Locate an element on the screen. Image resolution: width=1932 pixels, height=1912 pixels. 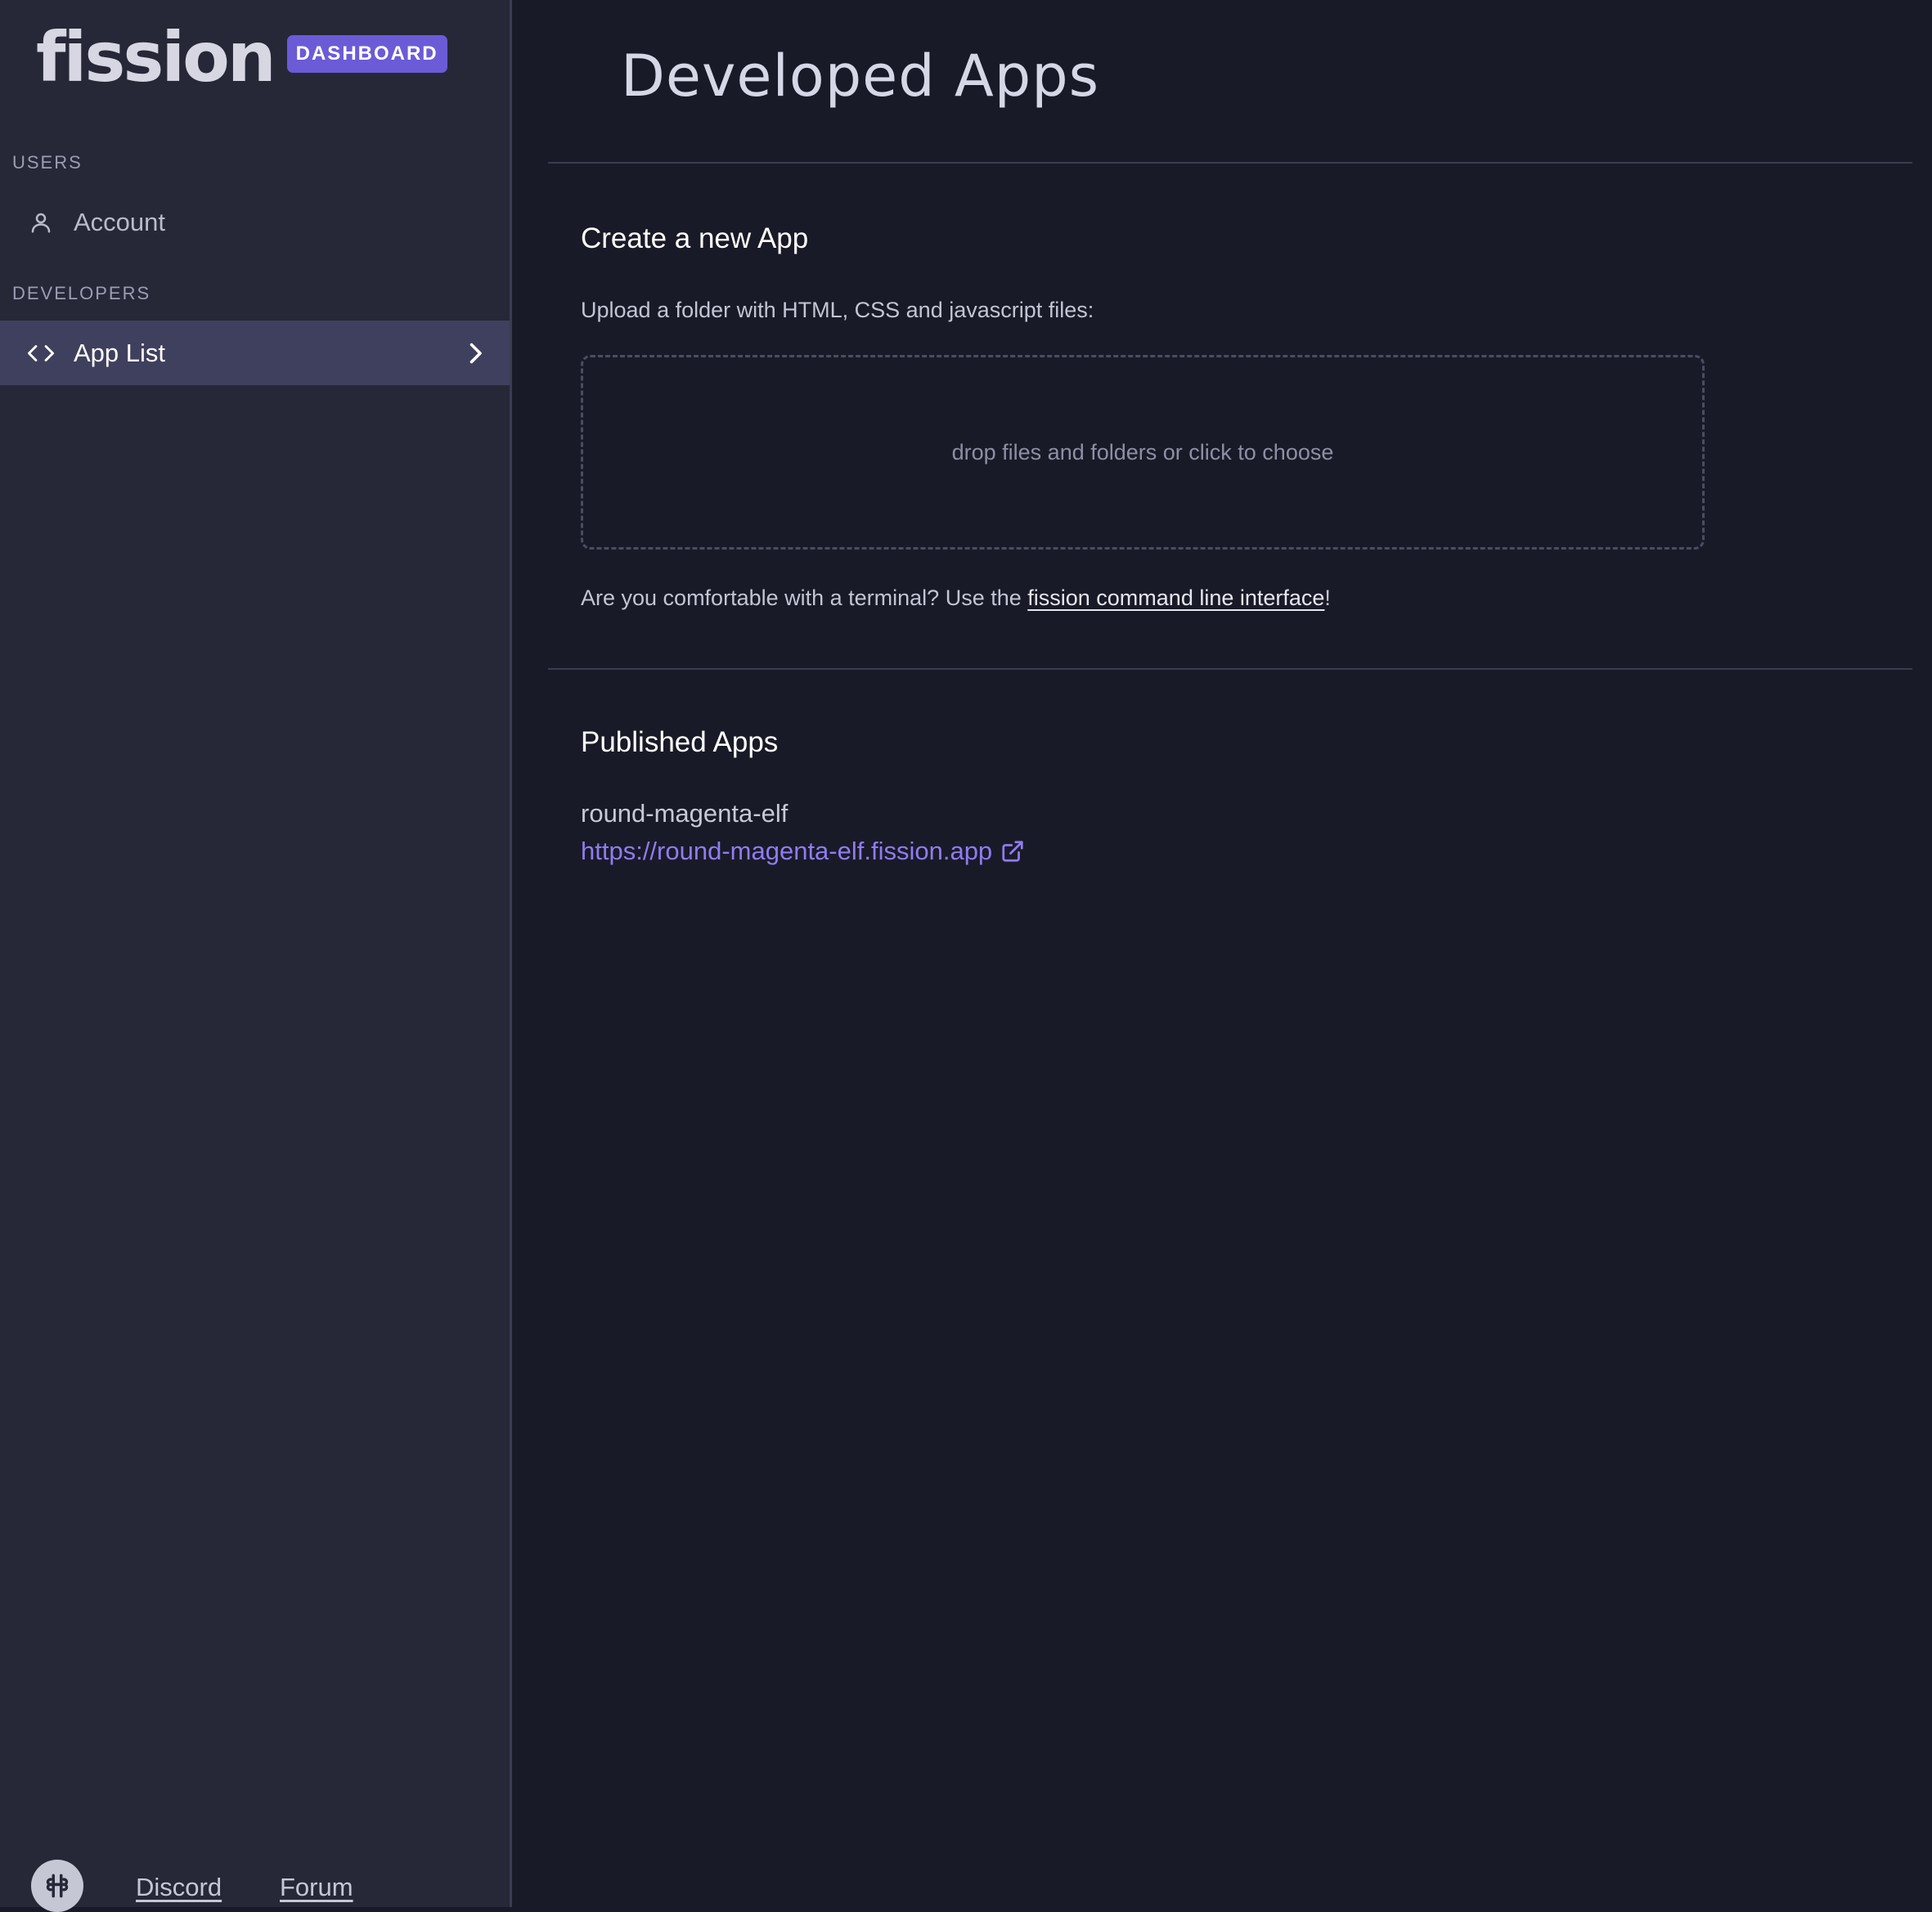
code-icon is located at coordinates (41, 353).